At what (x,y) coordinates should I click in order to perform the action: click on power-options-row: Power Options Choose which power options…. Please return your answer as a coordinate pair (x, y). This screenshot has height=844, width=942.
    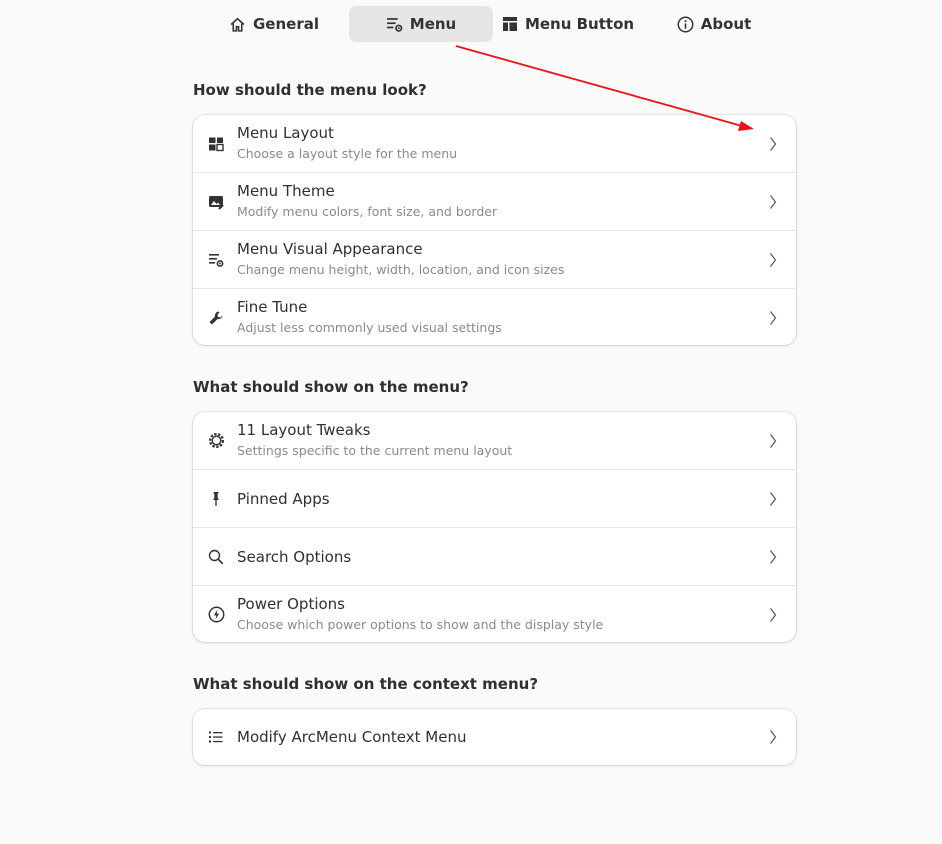
    Looking at the image, I should click on (494, 614).